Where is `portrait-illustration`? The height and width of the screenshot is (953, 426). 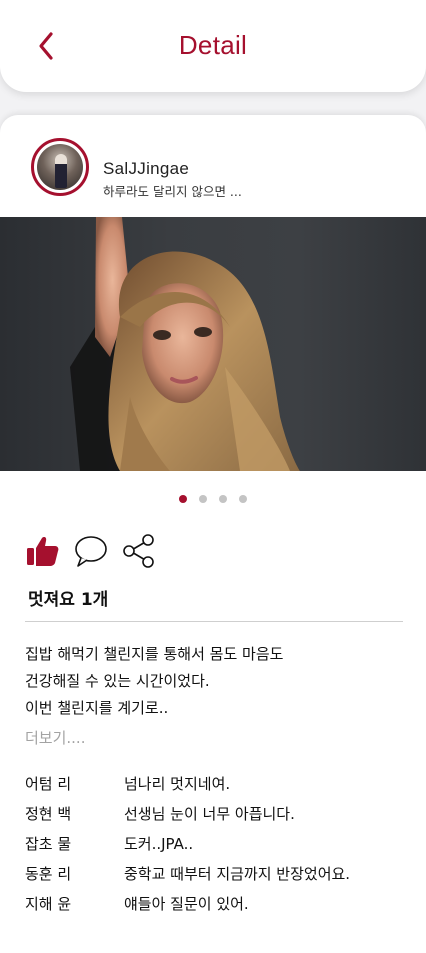
portrait-illustration is located at coordinates (185, 344).